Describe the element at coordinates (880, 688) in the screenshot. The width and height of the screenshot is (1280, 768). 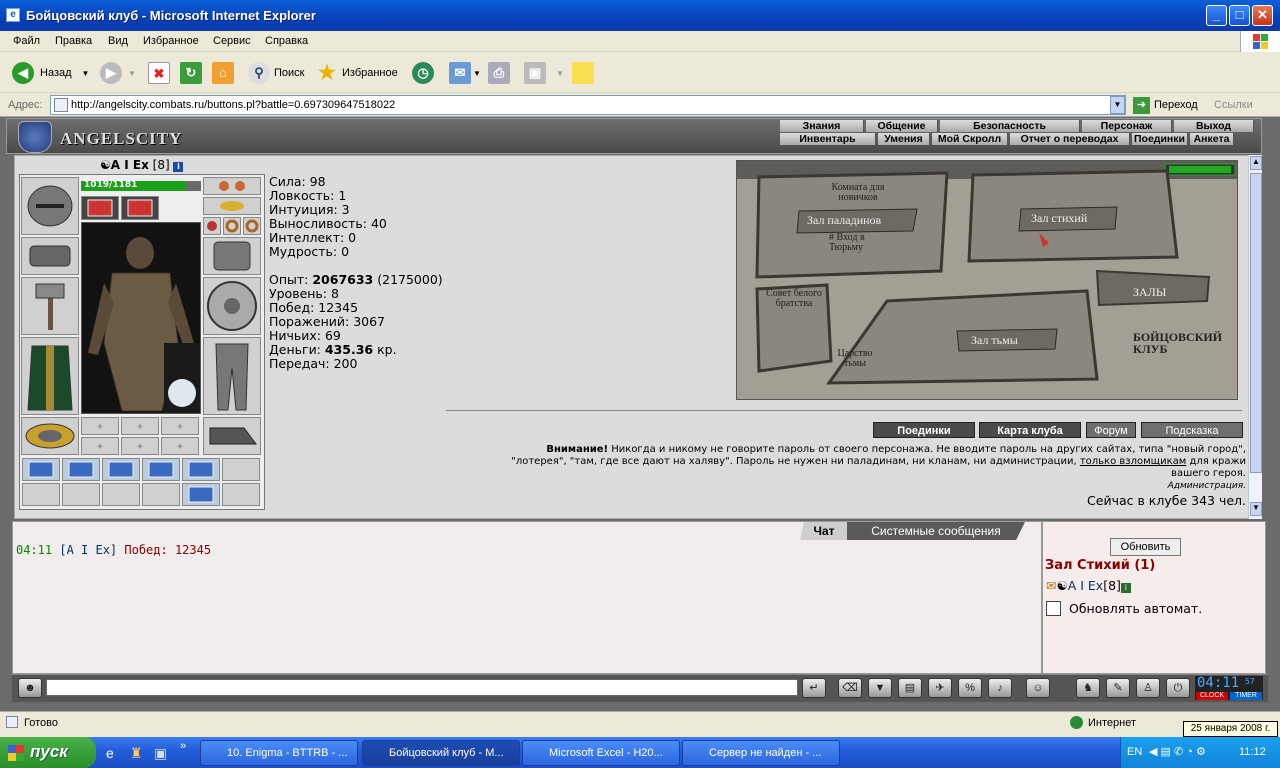
I see `filter-icon: ▼` at that location.